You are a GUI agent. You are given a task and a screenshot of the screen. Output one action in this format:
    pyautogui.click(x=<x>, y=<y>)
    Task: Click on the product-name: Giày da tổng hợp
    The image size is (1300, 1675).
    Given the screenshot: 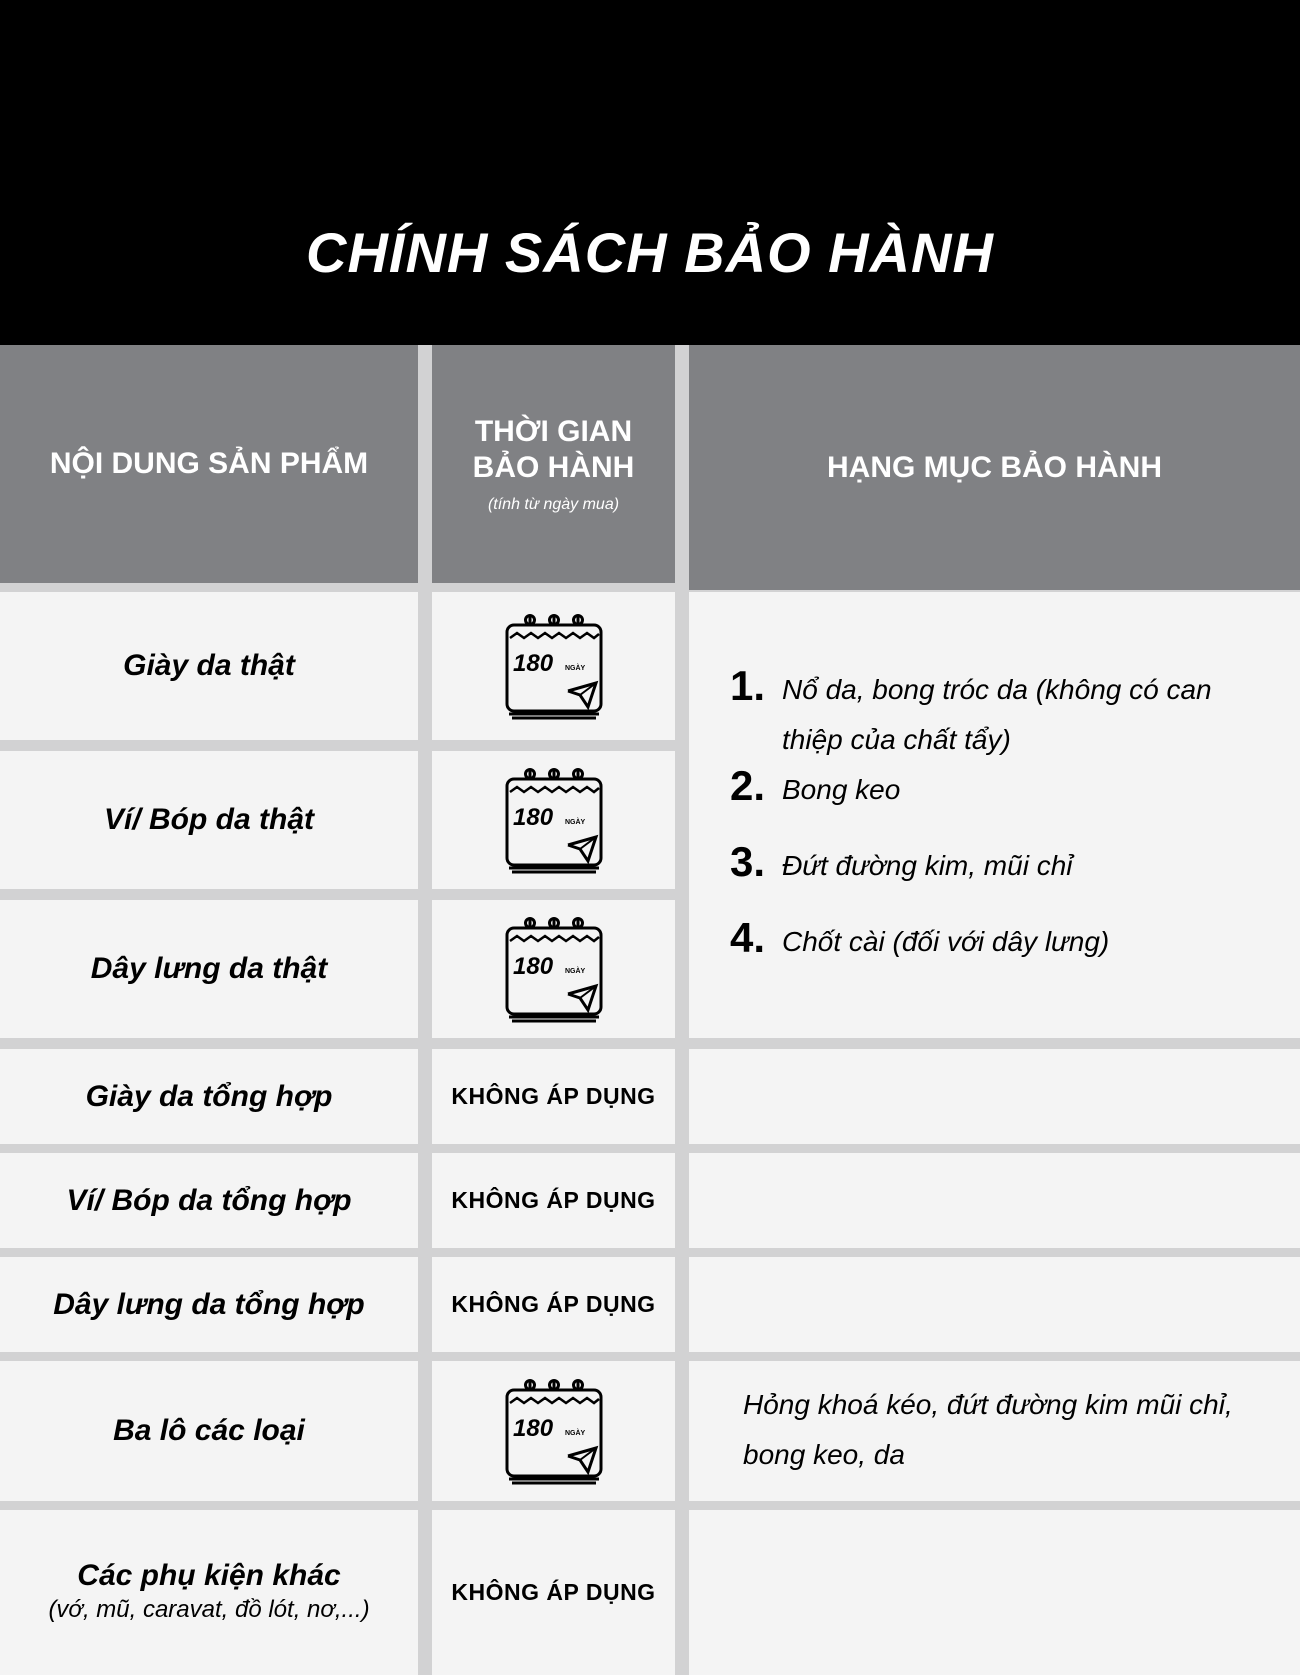 What is the action you would take?
    pyautogui.click(x=209, y=1096)
    